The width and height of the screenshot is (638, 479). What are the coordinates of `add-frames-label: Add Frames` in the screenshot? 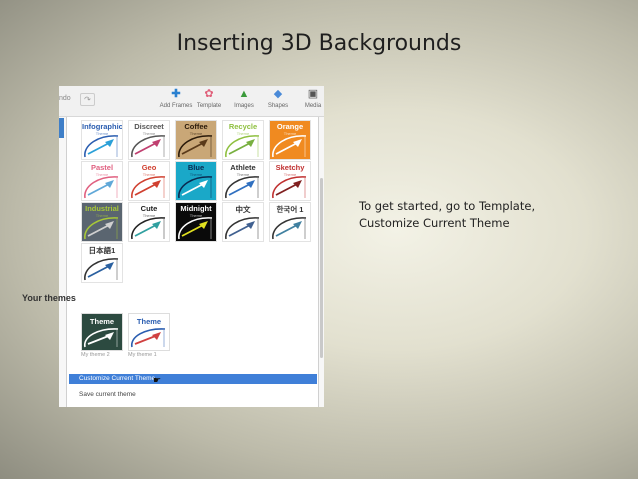 It's located at (176, 106).